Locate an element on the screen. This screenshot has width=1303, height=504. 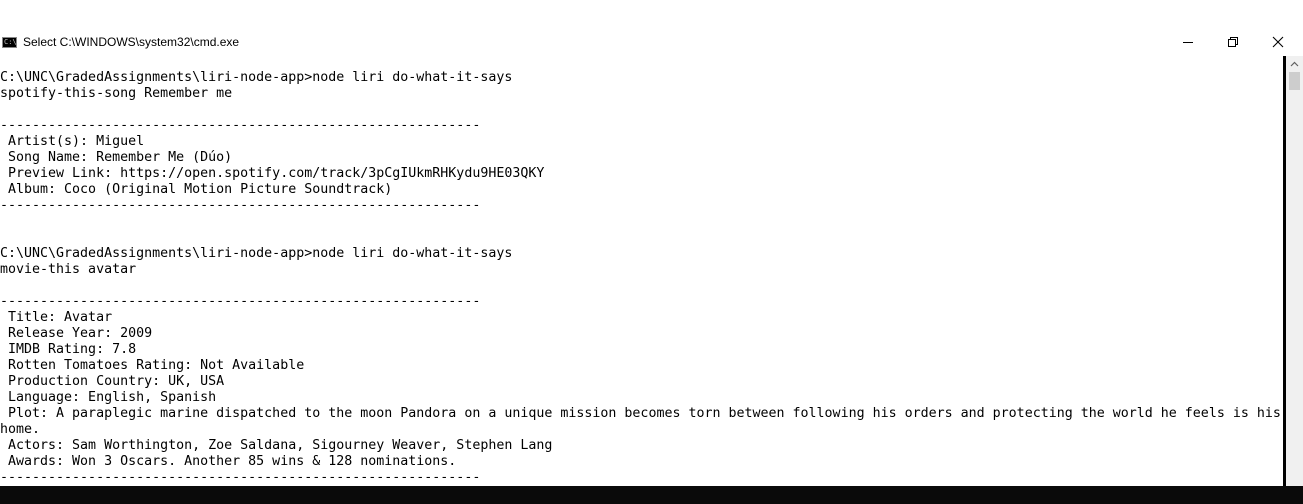
console-line: Production Country: UK, USA is located at coordinates (112, 381).